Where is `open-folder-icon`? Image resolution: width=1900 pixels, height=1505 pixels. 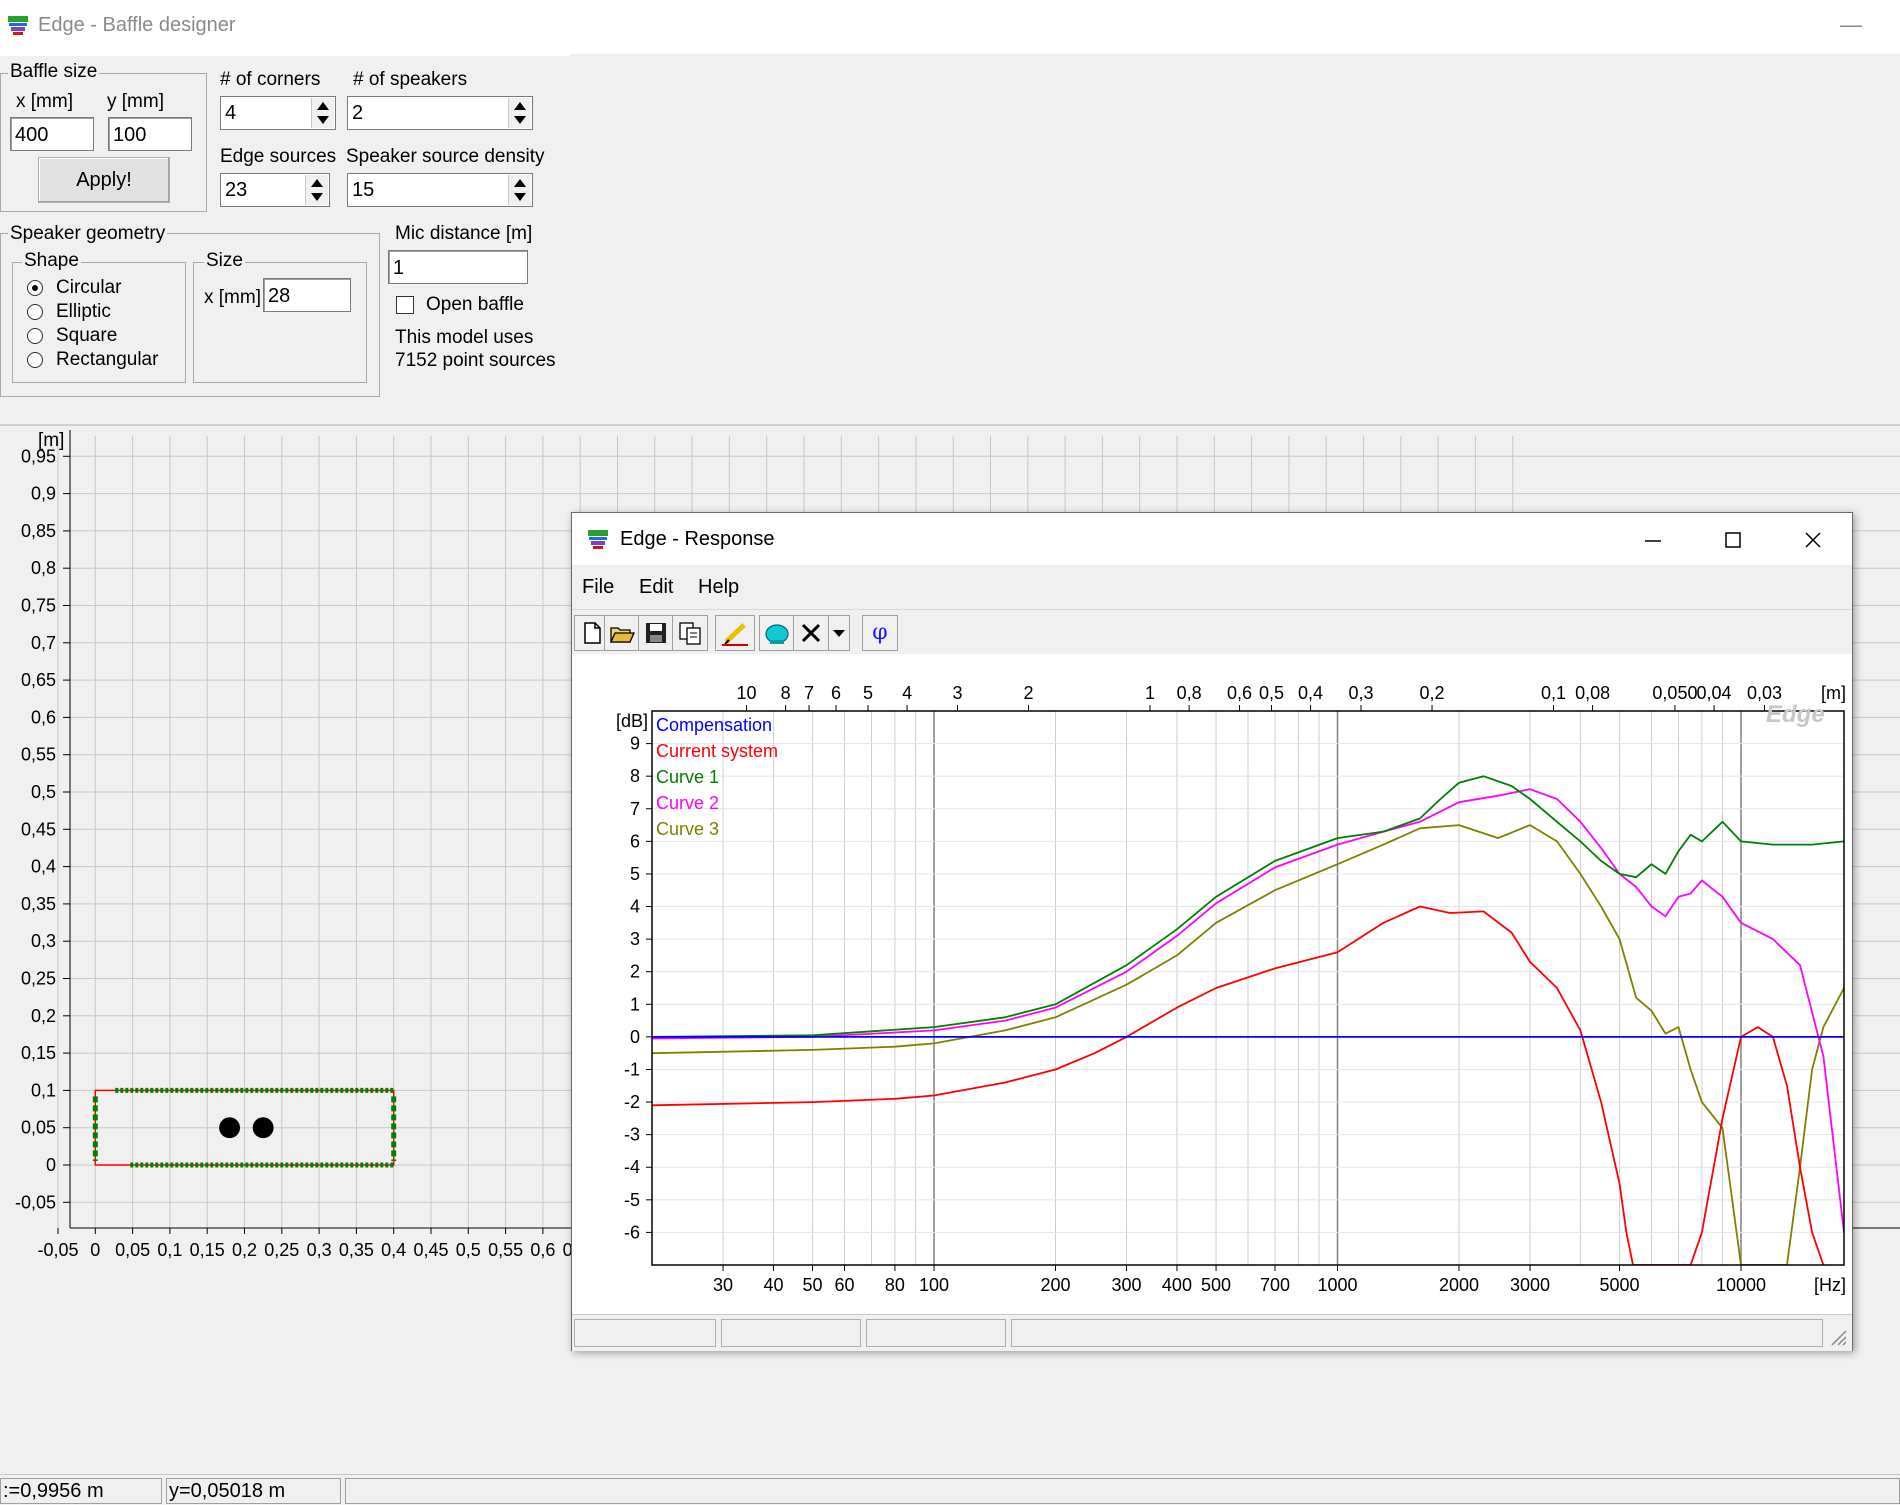
open-folder-icon is located at coordinates (622, 633).